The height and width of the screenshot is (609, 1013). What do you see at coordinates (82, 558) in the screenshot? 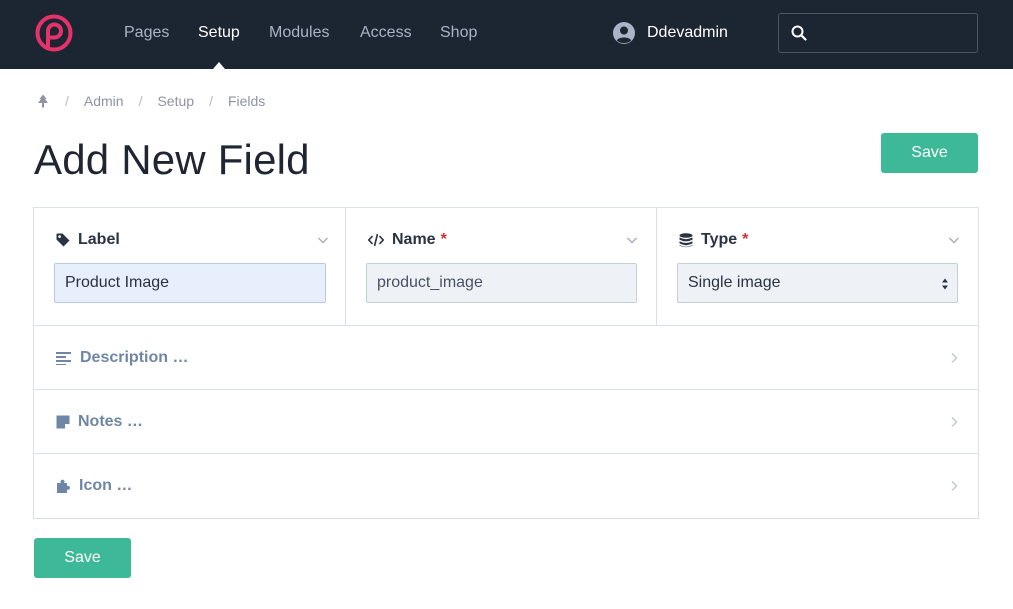
I see `save-button-bottom: Save` at bounding box center [82, 558].